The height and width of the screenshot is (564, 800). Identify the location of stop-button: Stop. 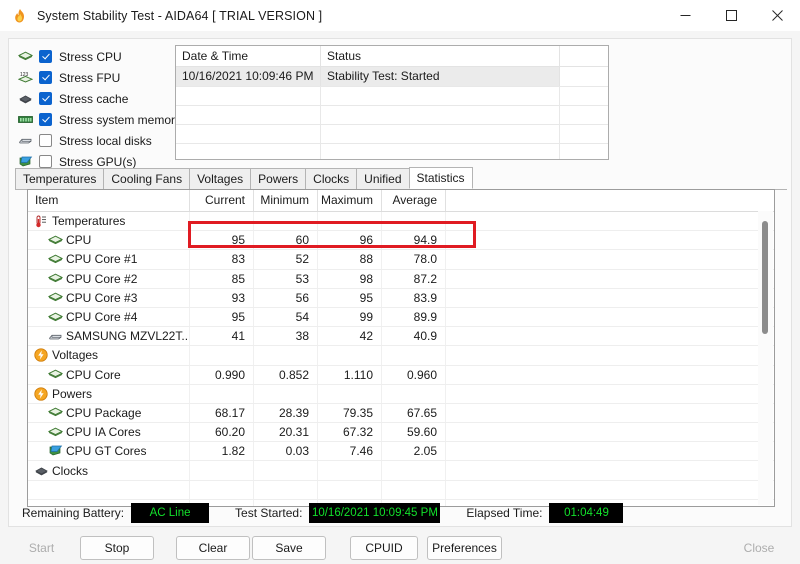
(117, 548).